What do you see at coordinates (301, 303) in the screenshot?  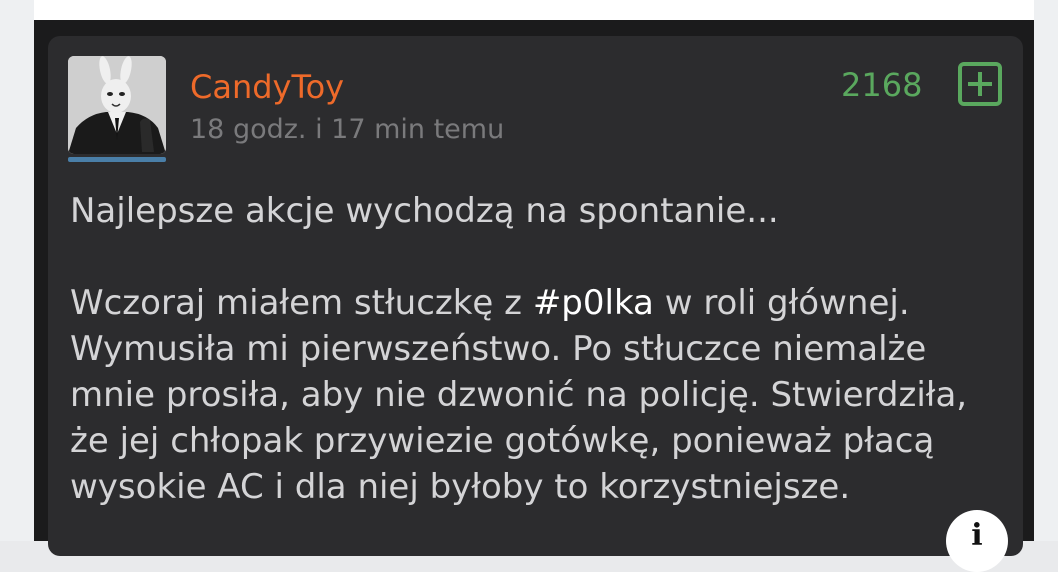 I see `post-text: Wczoraj miałem stłuczkę z` at bounding box center [301, 303].